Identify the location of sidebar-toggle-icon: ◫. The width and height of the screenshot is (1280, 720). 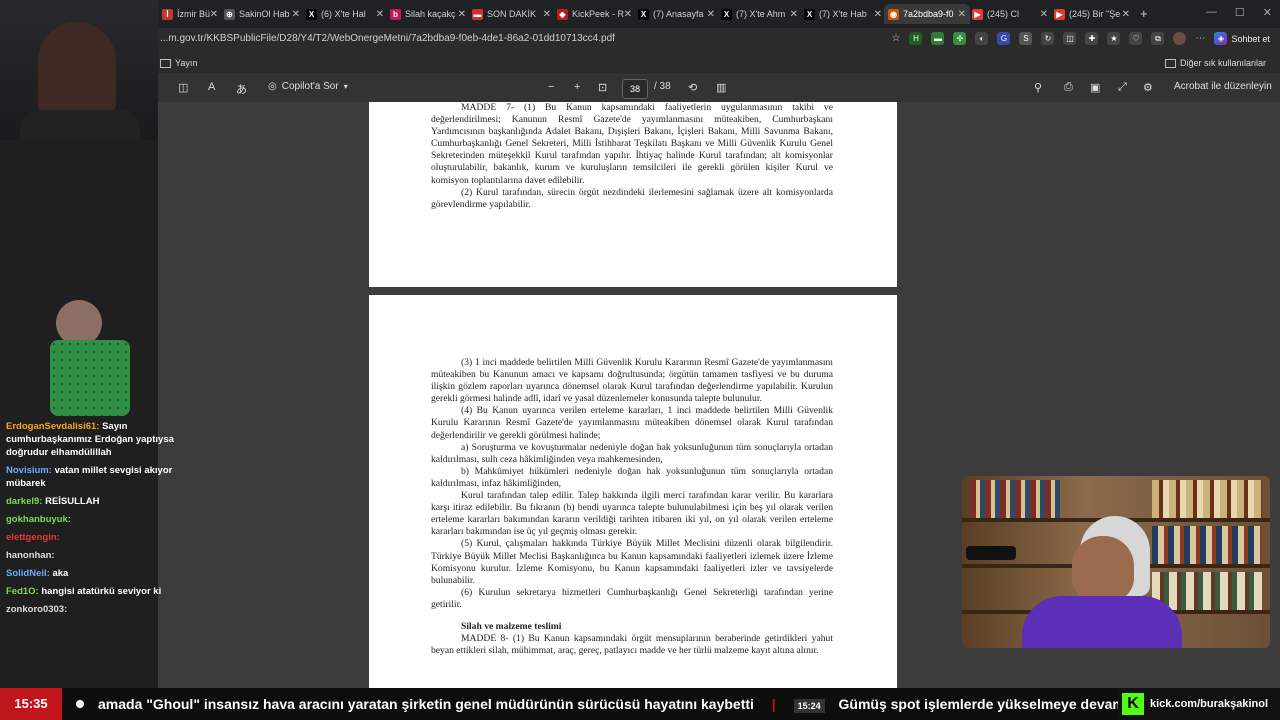
(183, 87).